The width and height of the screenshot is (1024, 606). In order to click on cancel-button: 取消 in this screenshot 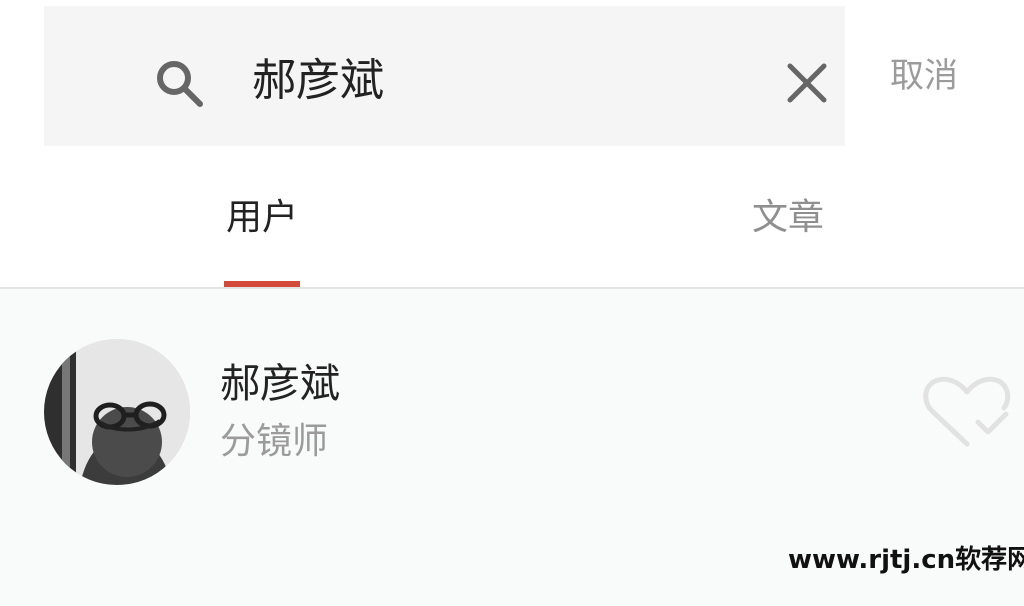, I will do `click(924, 76)`.